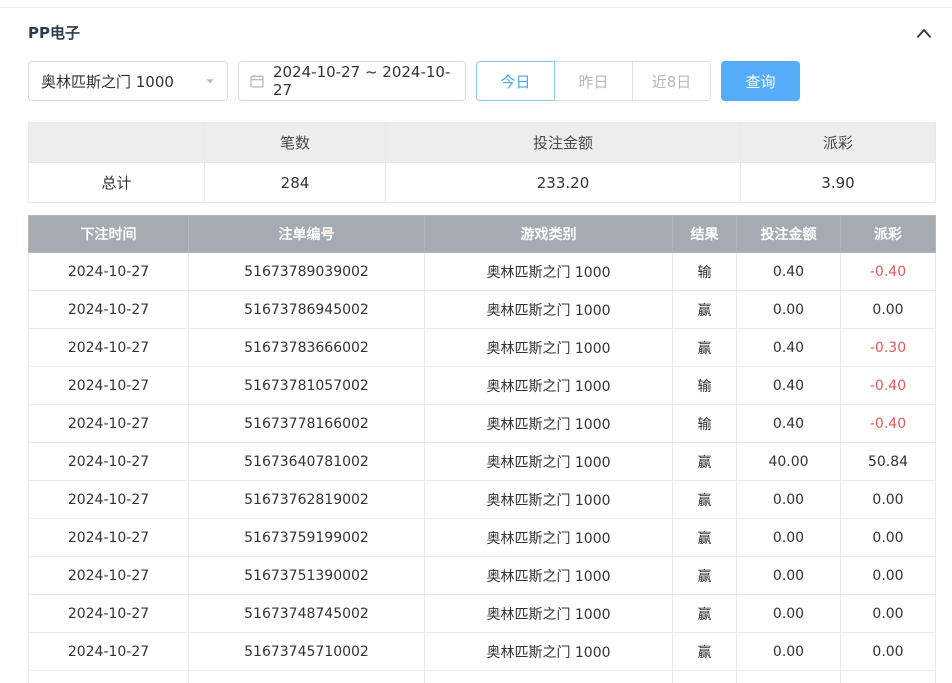 This screenshot has height=683, width=952. Describe the element at coordinates (671, 81) in the screenshot. I see `last-8-days-button: 近8日` at that location.